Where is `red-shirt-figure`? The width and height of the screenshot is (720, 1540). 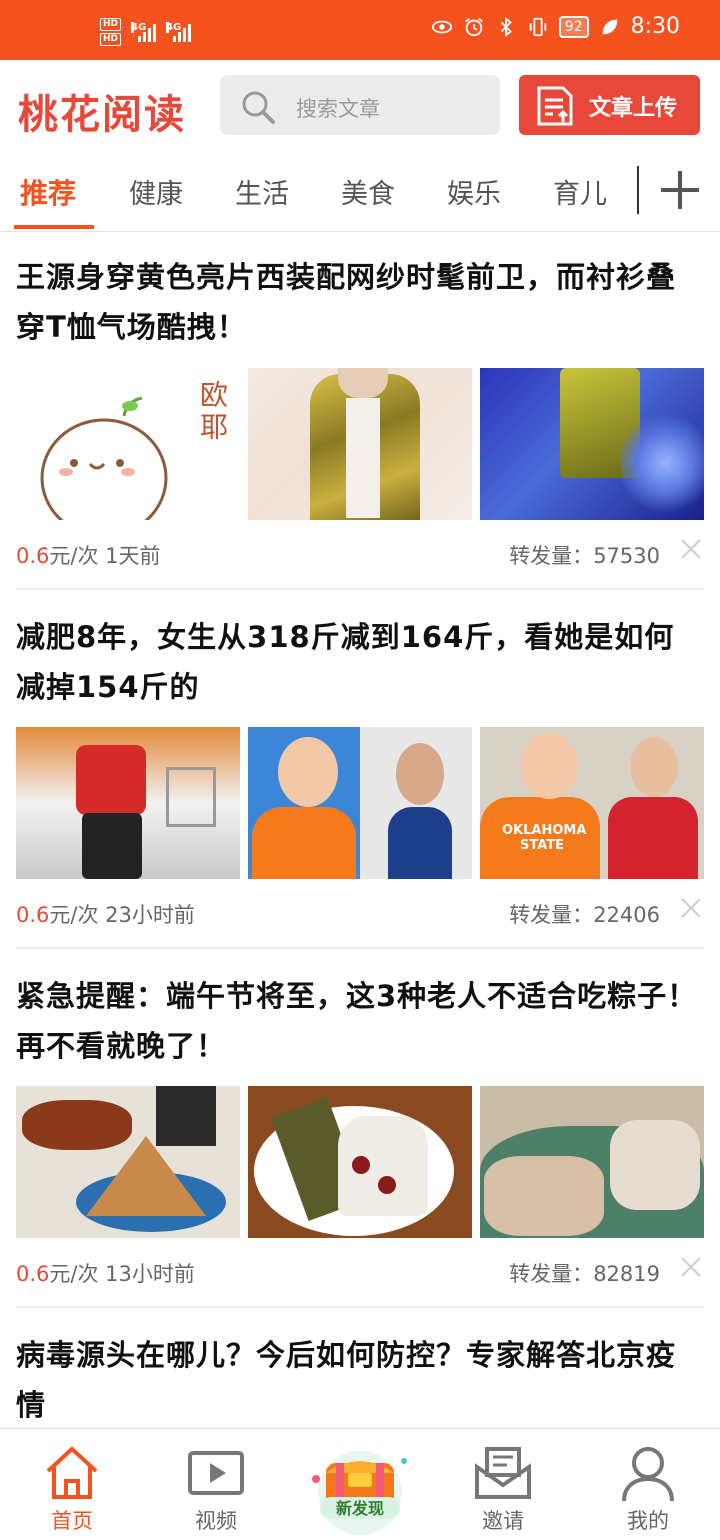 red-shirt-figure is located at coordinates (111, 780).